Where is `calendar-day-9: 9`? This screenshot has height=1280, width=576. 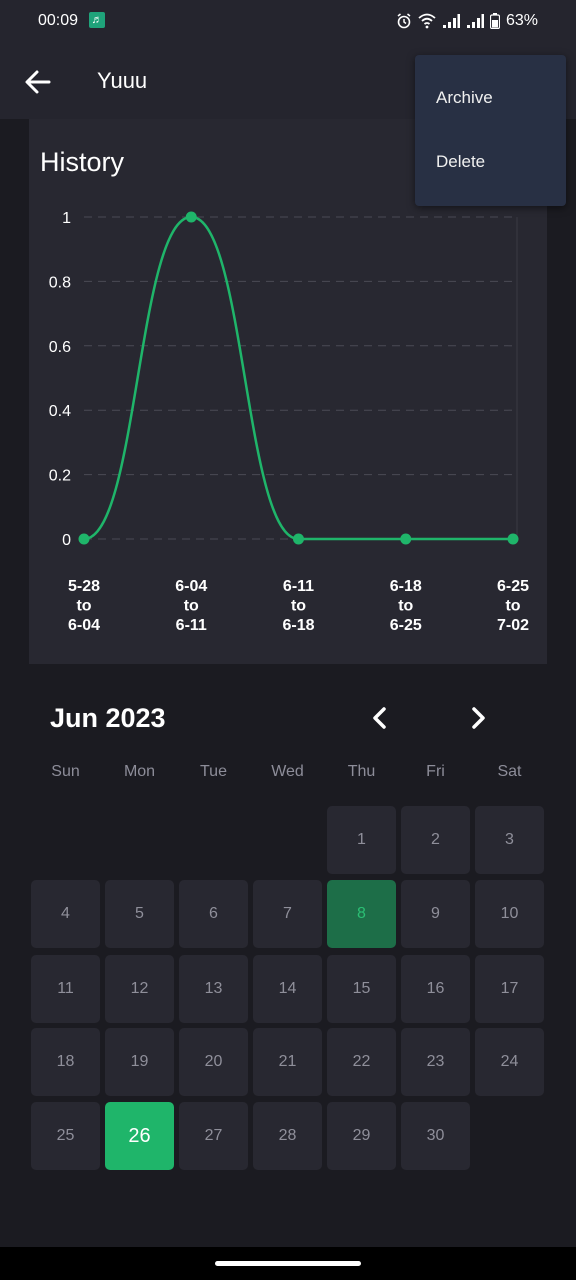
calendar-day-9: 9 is located at coordinates (435, 914).